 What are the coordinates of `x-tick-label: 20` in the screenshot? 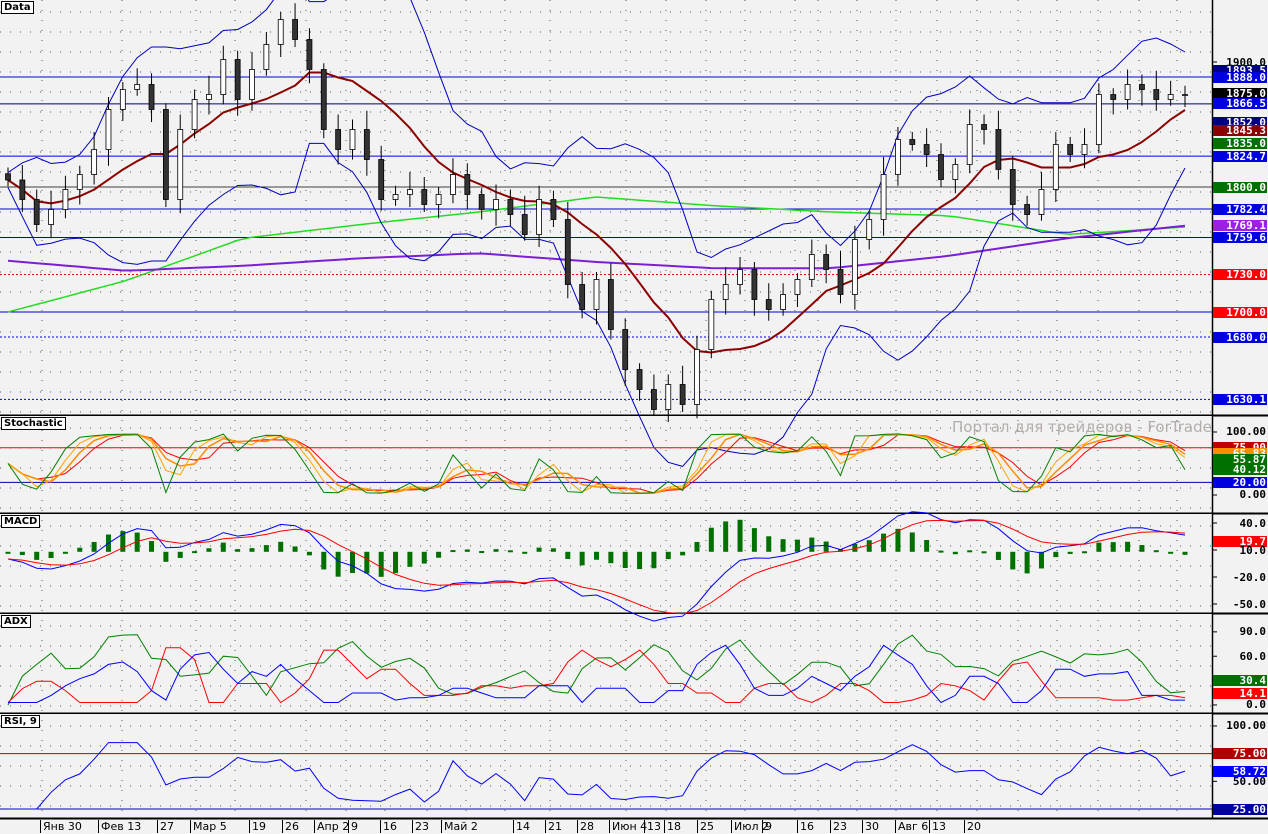 It's located at (972, 826).